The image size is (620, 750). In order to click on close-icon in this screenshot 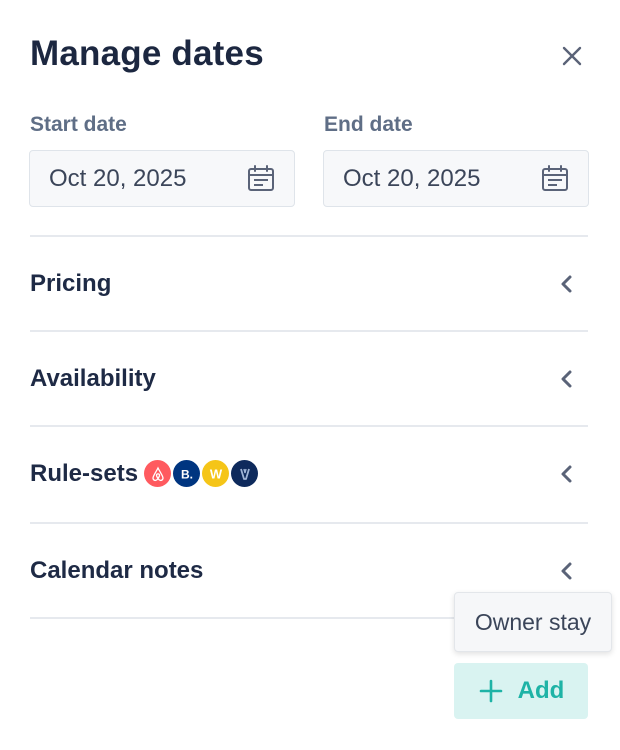, I will do `click(572, 56)`.